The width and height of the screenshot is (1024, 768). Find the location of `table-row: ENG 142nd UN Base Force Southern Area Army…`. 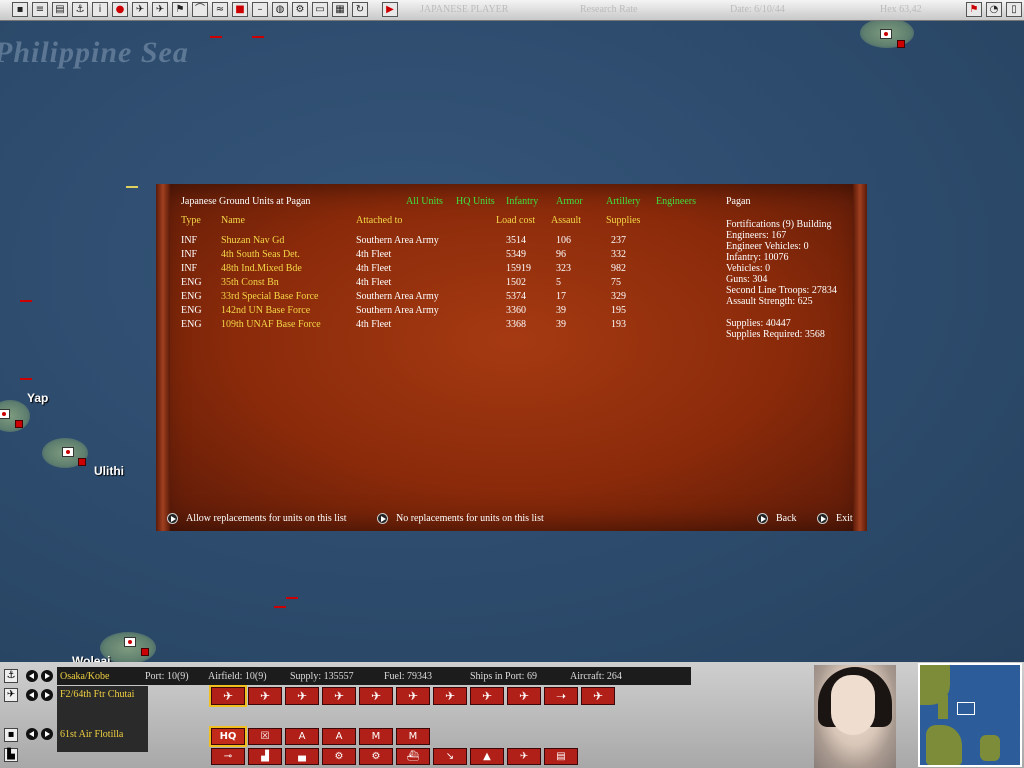

table-row: ENG 142nd UN Base Force Southern Area Army… is located at coordinates (313, 312).